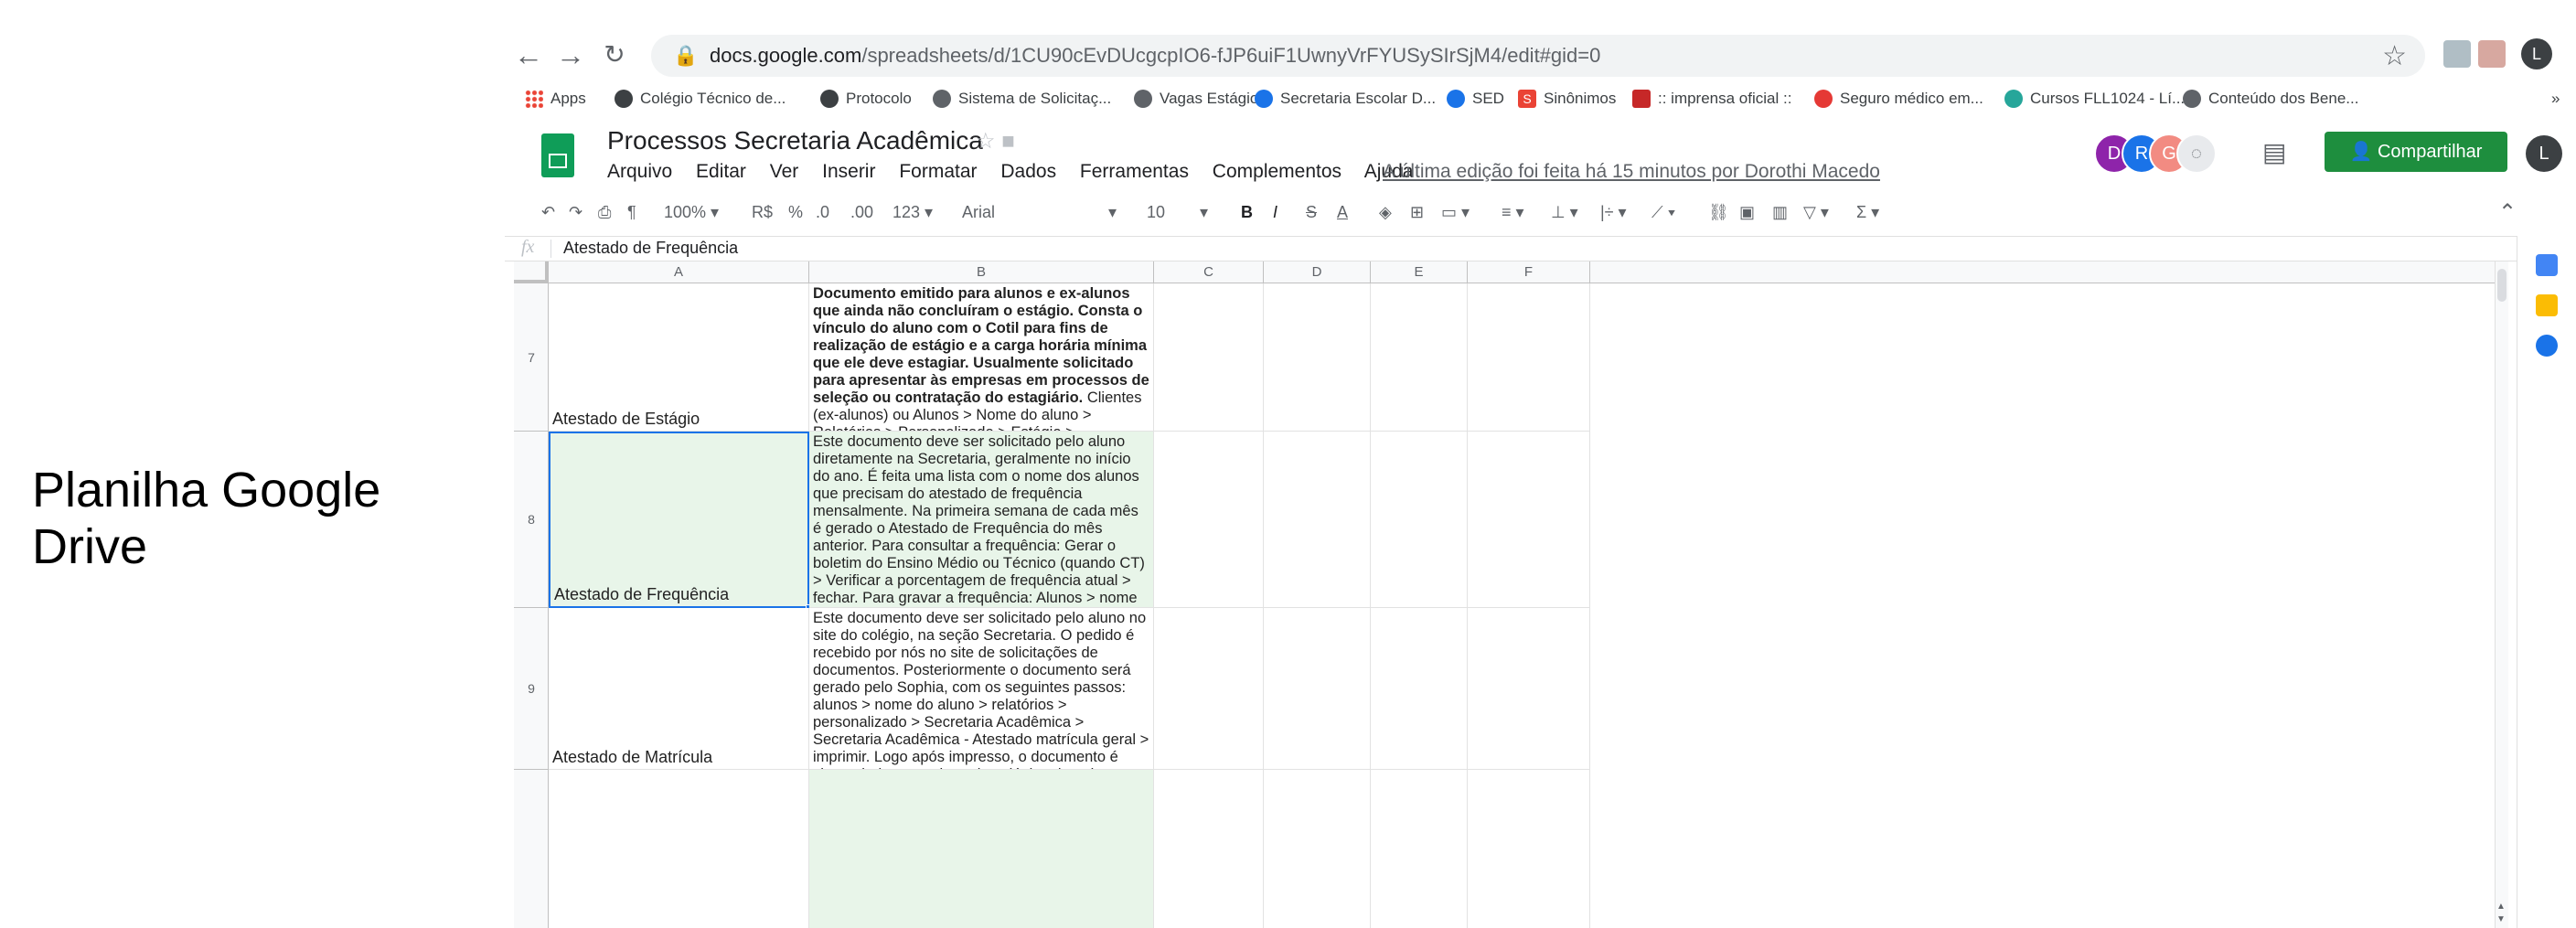 This screenshot has height=928, width=2576. Describe the element at coordinates (1529, 357) in the screenshot. I see `cell-f7` at that location.